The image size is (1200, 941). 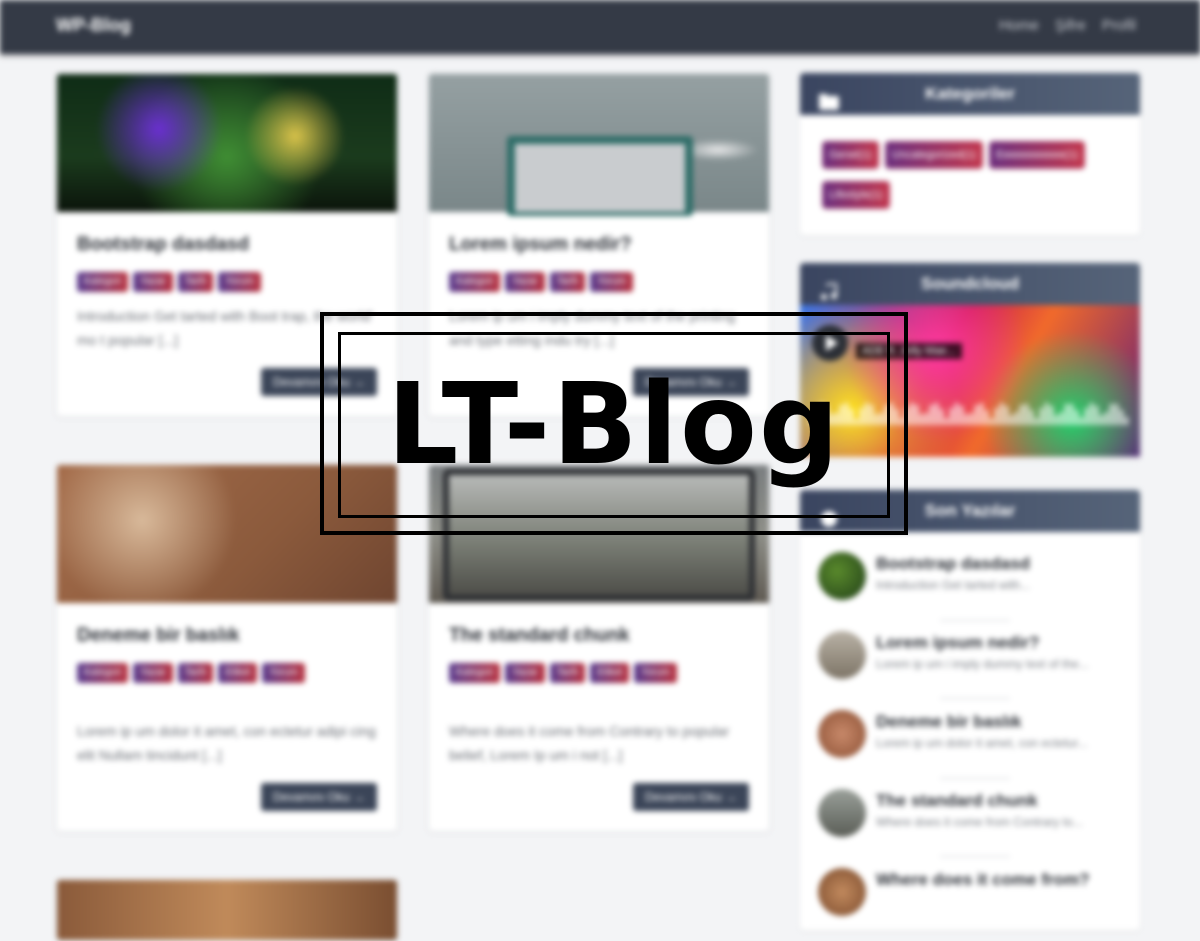 I want to click on logo-overlay: LT-Blog, so click(x=614, y=423).